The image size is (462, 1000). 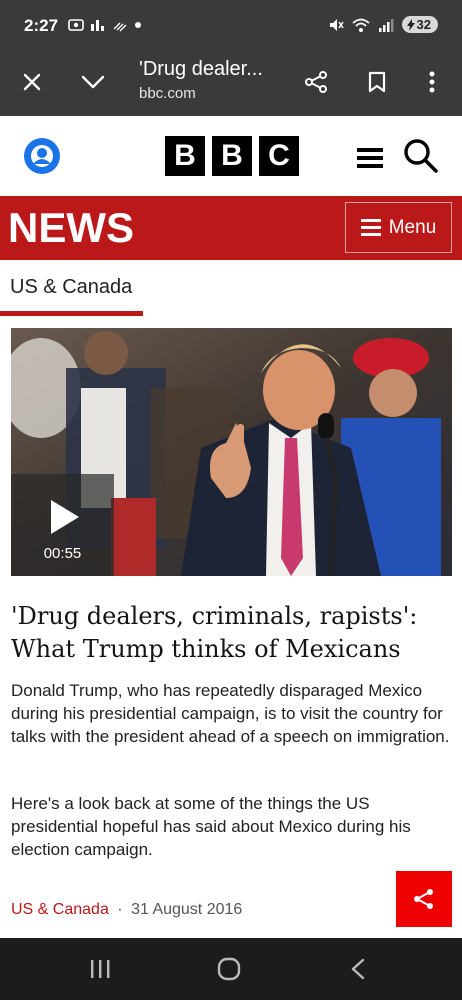 I want to click on browser-toolbar: 'Drug dealer... bbc.com, so click(x=231, y=82).